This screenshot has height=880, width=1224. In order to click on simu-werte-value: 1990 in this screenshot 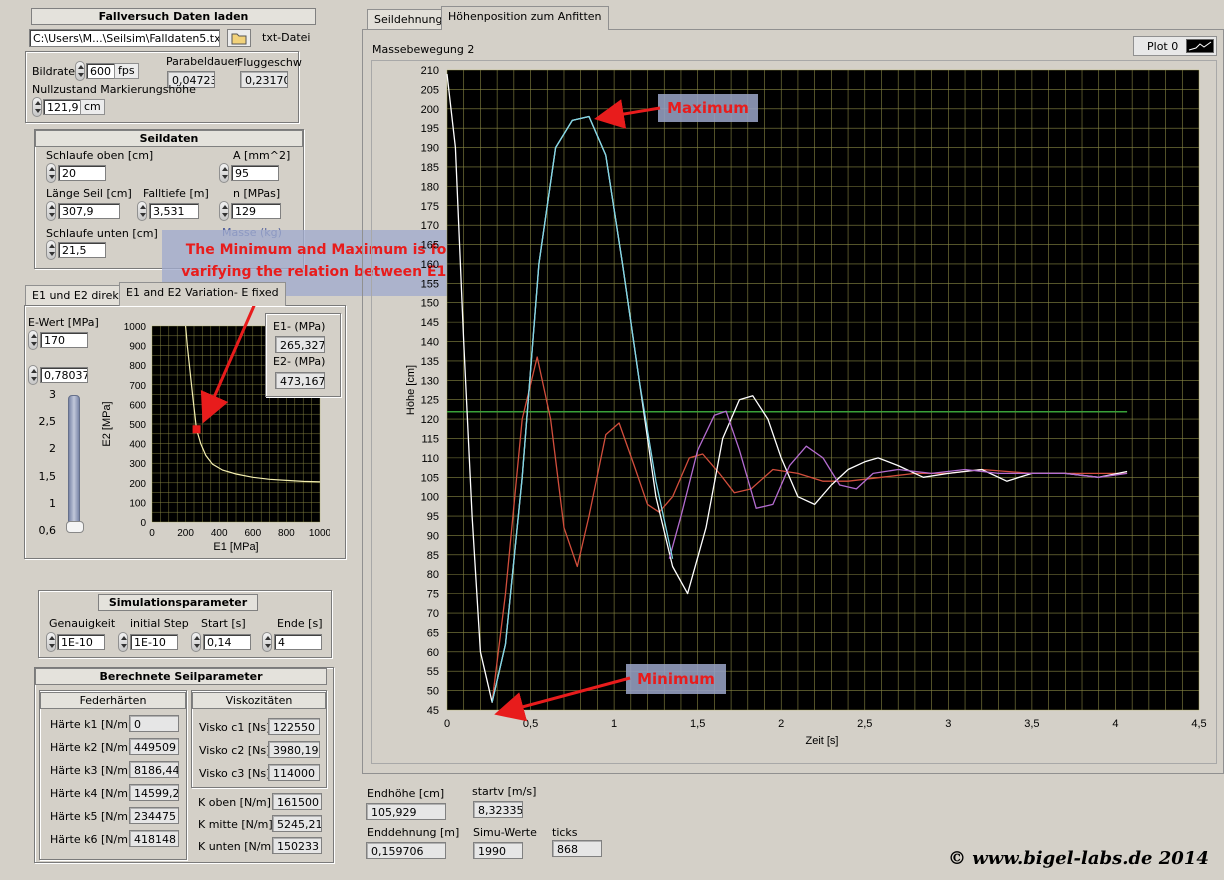, I will do `click(498, 850)`.